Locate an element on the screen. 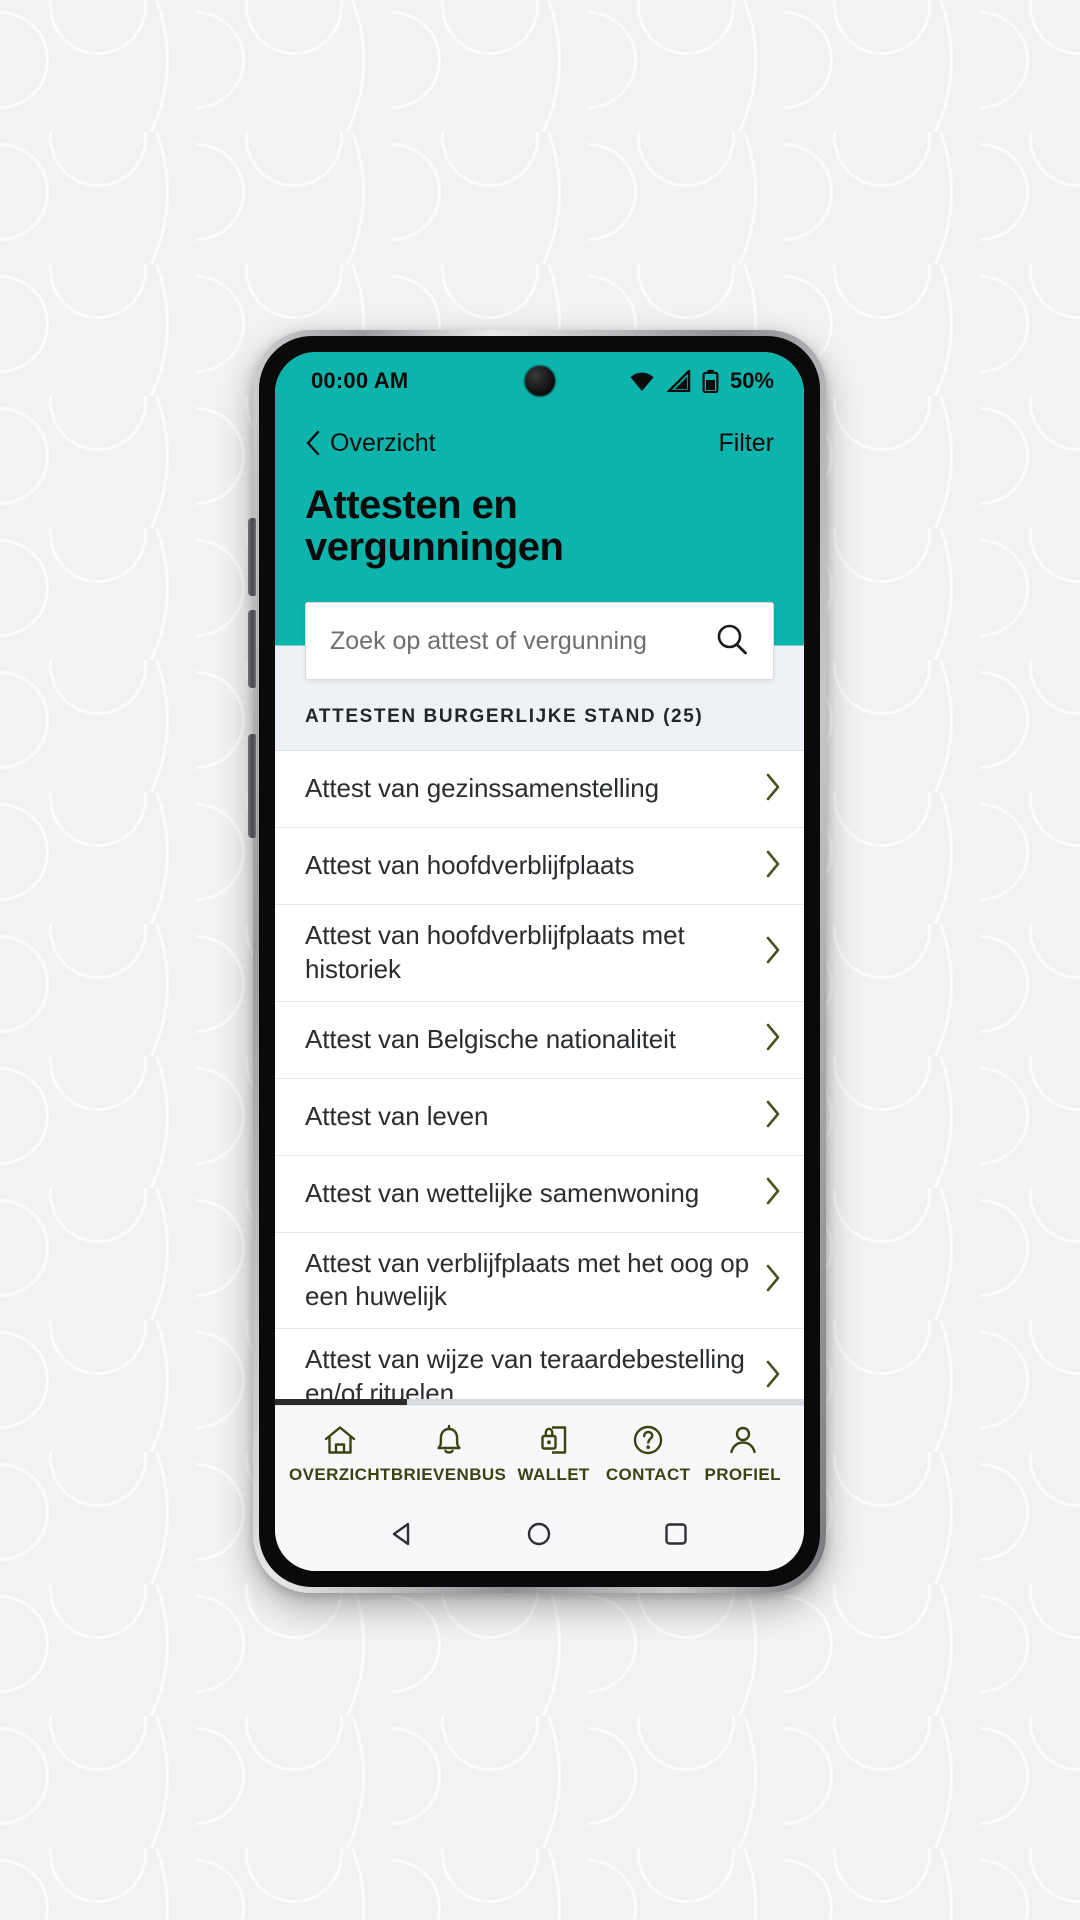 The height and width of the screenshot is (1920, 1080). tab-brievenbus: BRIEVENBUS is located at coordinates (448, 1454).